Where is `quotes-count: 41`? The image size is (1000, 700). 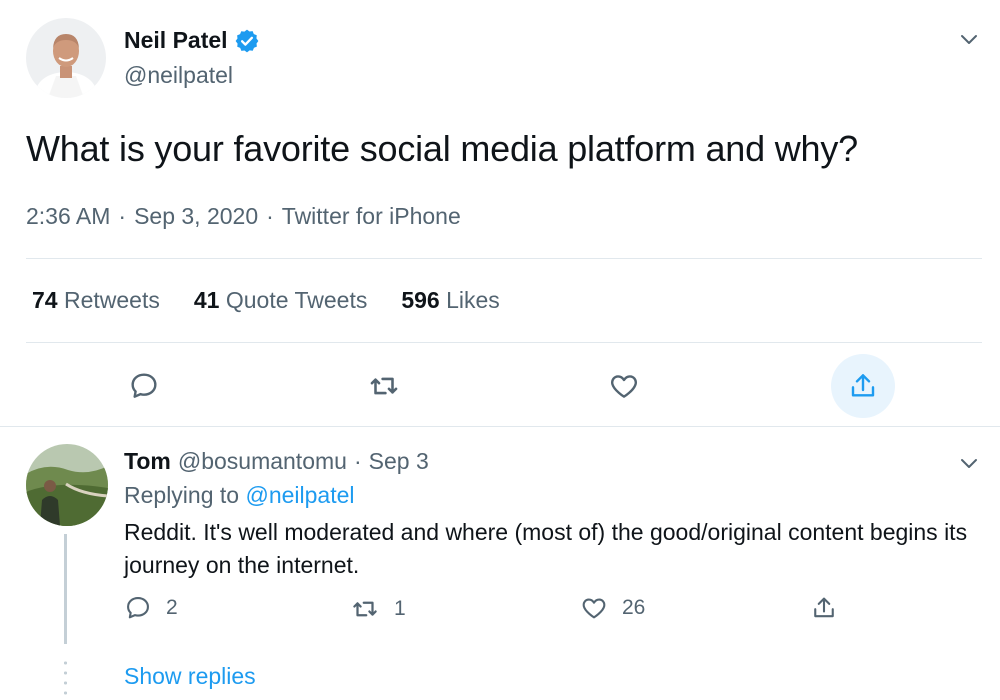 quotes-count: 41 is located at coordinates (206, 300).